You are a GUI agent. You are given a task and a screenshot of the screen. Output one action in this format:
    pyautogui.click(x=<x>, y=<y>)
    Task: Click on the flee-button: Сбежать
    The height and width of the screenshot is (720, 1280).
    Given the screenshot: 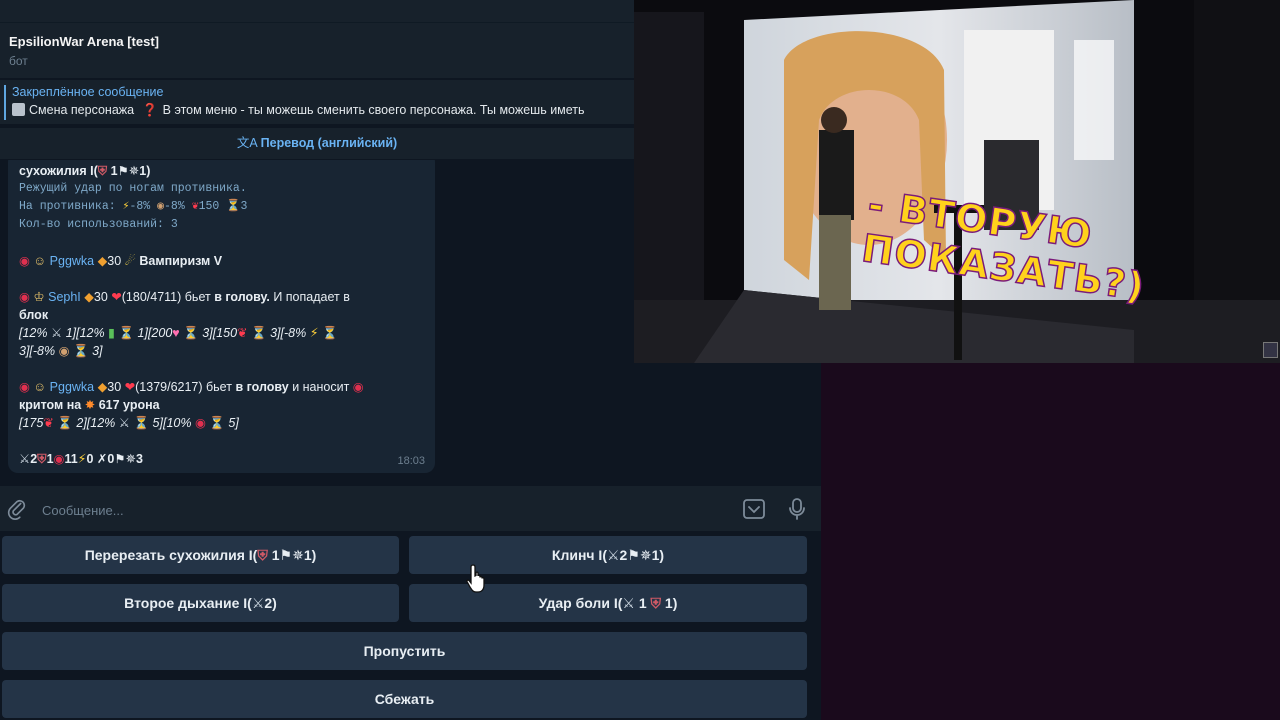 What is the action you would take?
    pyautogui.click(x=404, y=699)
    